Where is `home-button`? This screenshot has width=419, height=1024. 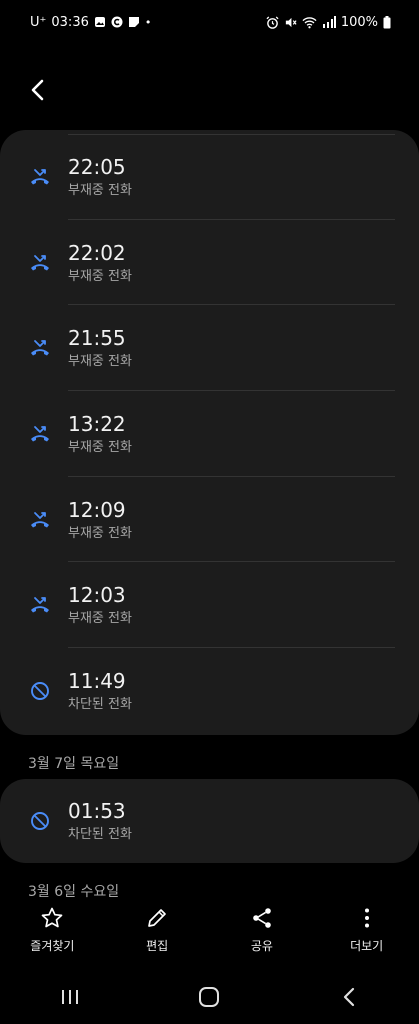
home-button is located at coordinates (209, 997).